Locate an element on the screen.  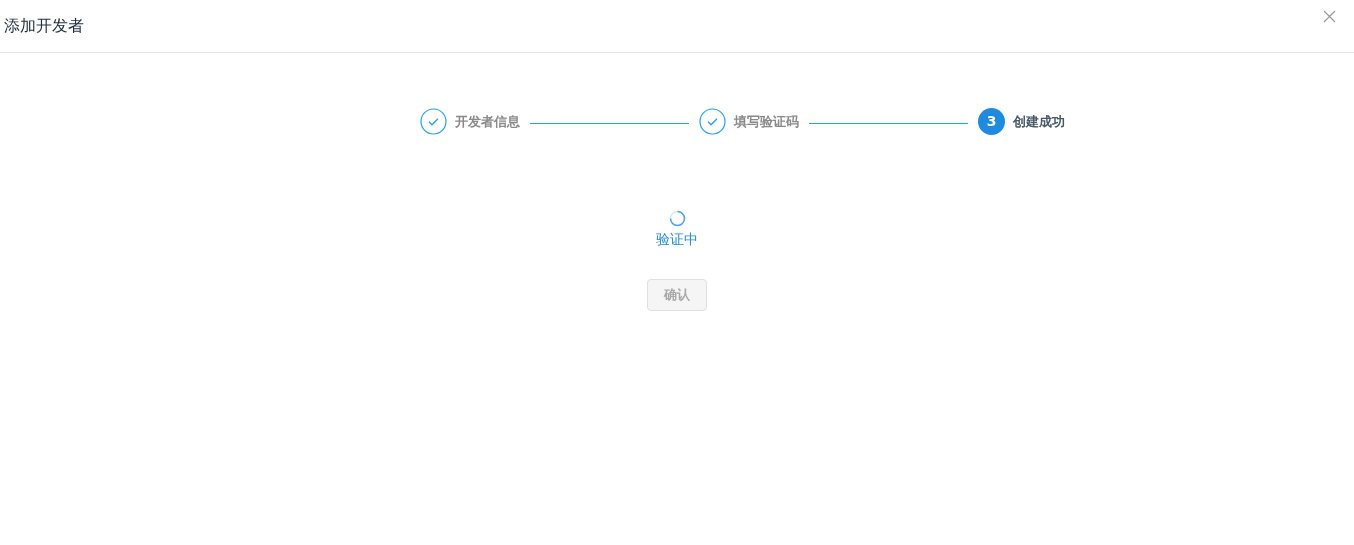
step-number: 3 is located at coordinates (991, 121).